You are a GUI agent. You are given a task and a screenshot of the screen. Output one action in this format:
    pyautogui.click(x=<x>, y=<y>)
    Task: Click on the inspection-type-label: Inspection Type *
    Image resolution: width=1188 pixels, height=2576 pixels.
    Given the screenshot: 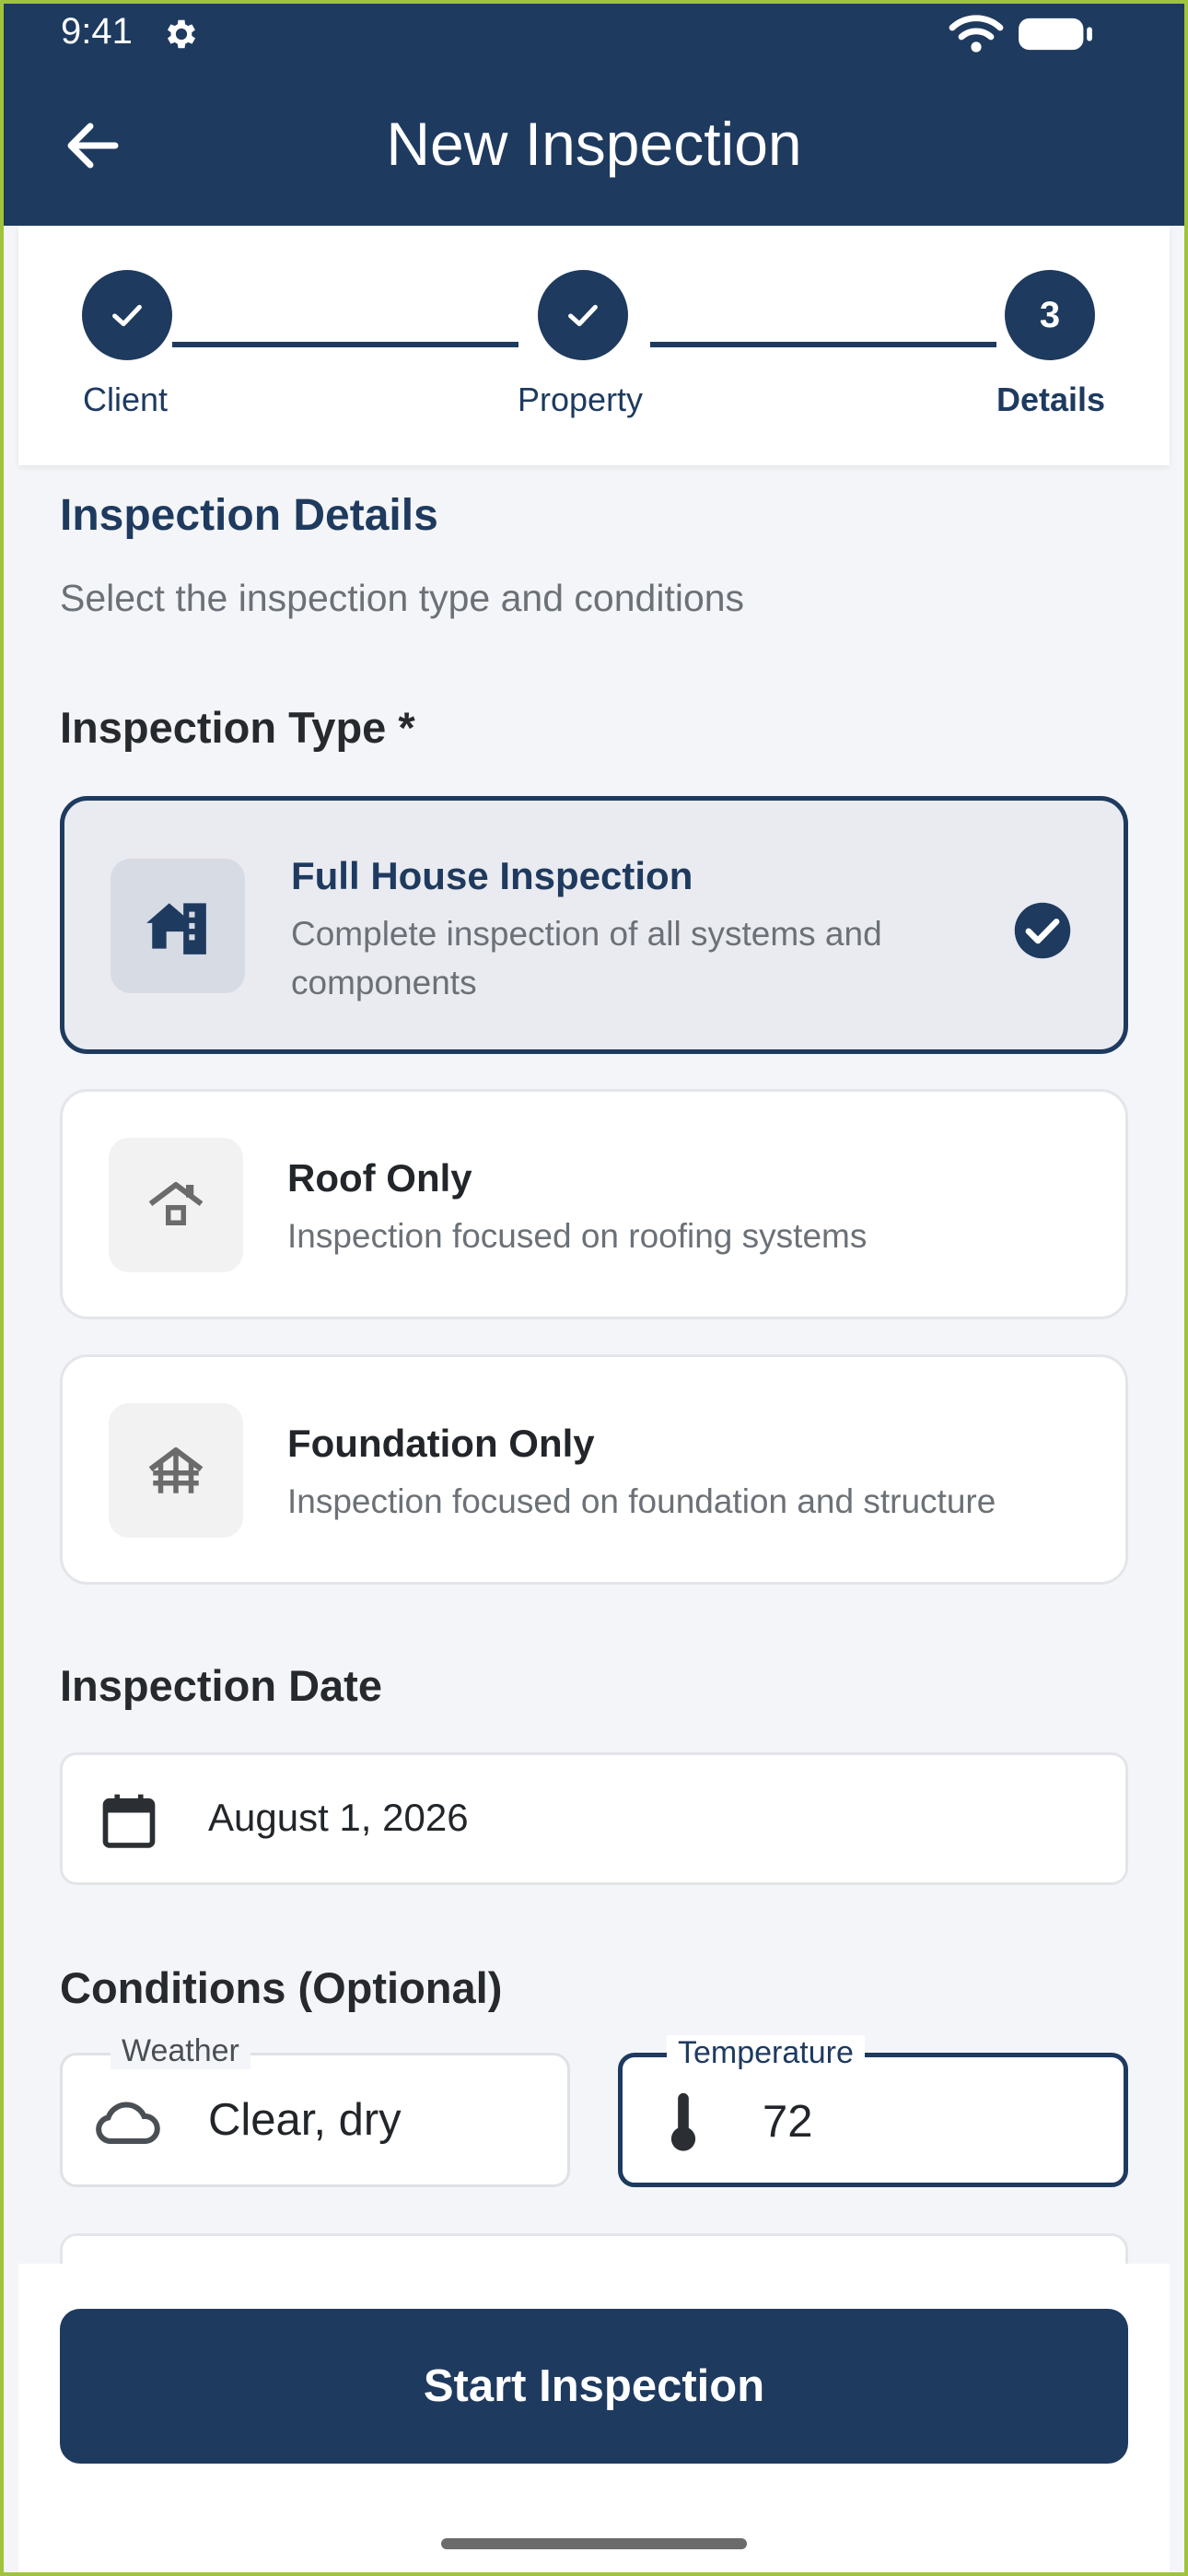 What is the action you would take?
    pyautogui.click(x=237, y=727)
    